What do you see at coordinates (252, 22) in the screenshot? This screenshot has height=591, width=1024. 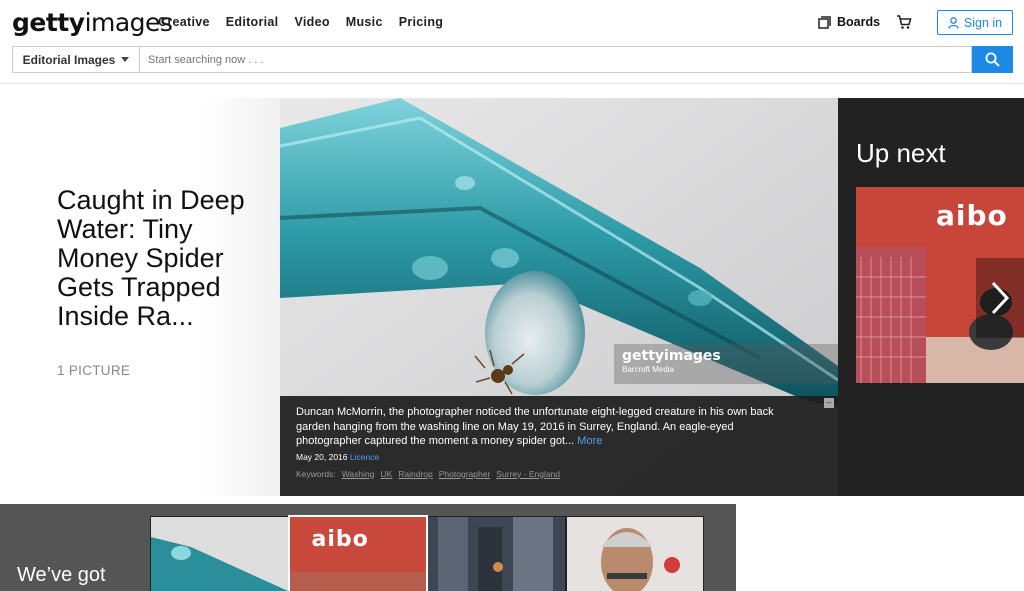 I see `nav-editorial: Editorial` at bounding box center [252, 22].